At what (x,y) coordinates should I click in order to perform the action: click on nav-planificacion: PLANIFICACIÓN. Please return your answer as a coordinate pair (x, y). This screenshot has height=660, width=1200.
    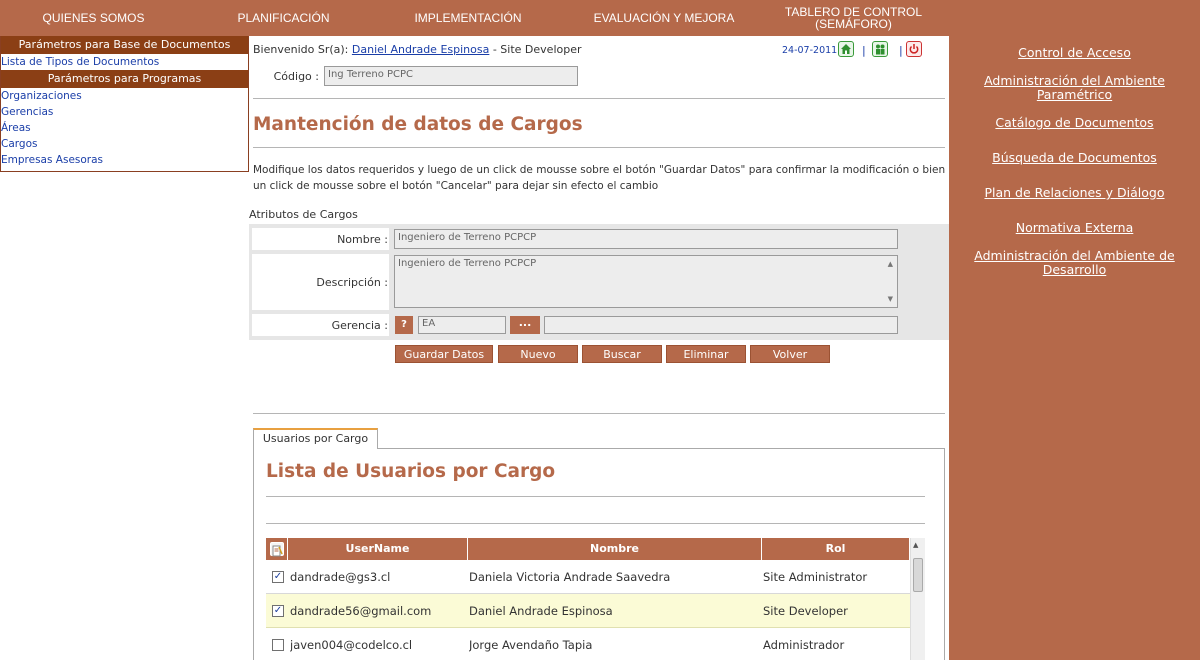
    Looking at the image, I should click on (283, 18).